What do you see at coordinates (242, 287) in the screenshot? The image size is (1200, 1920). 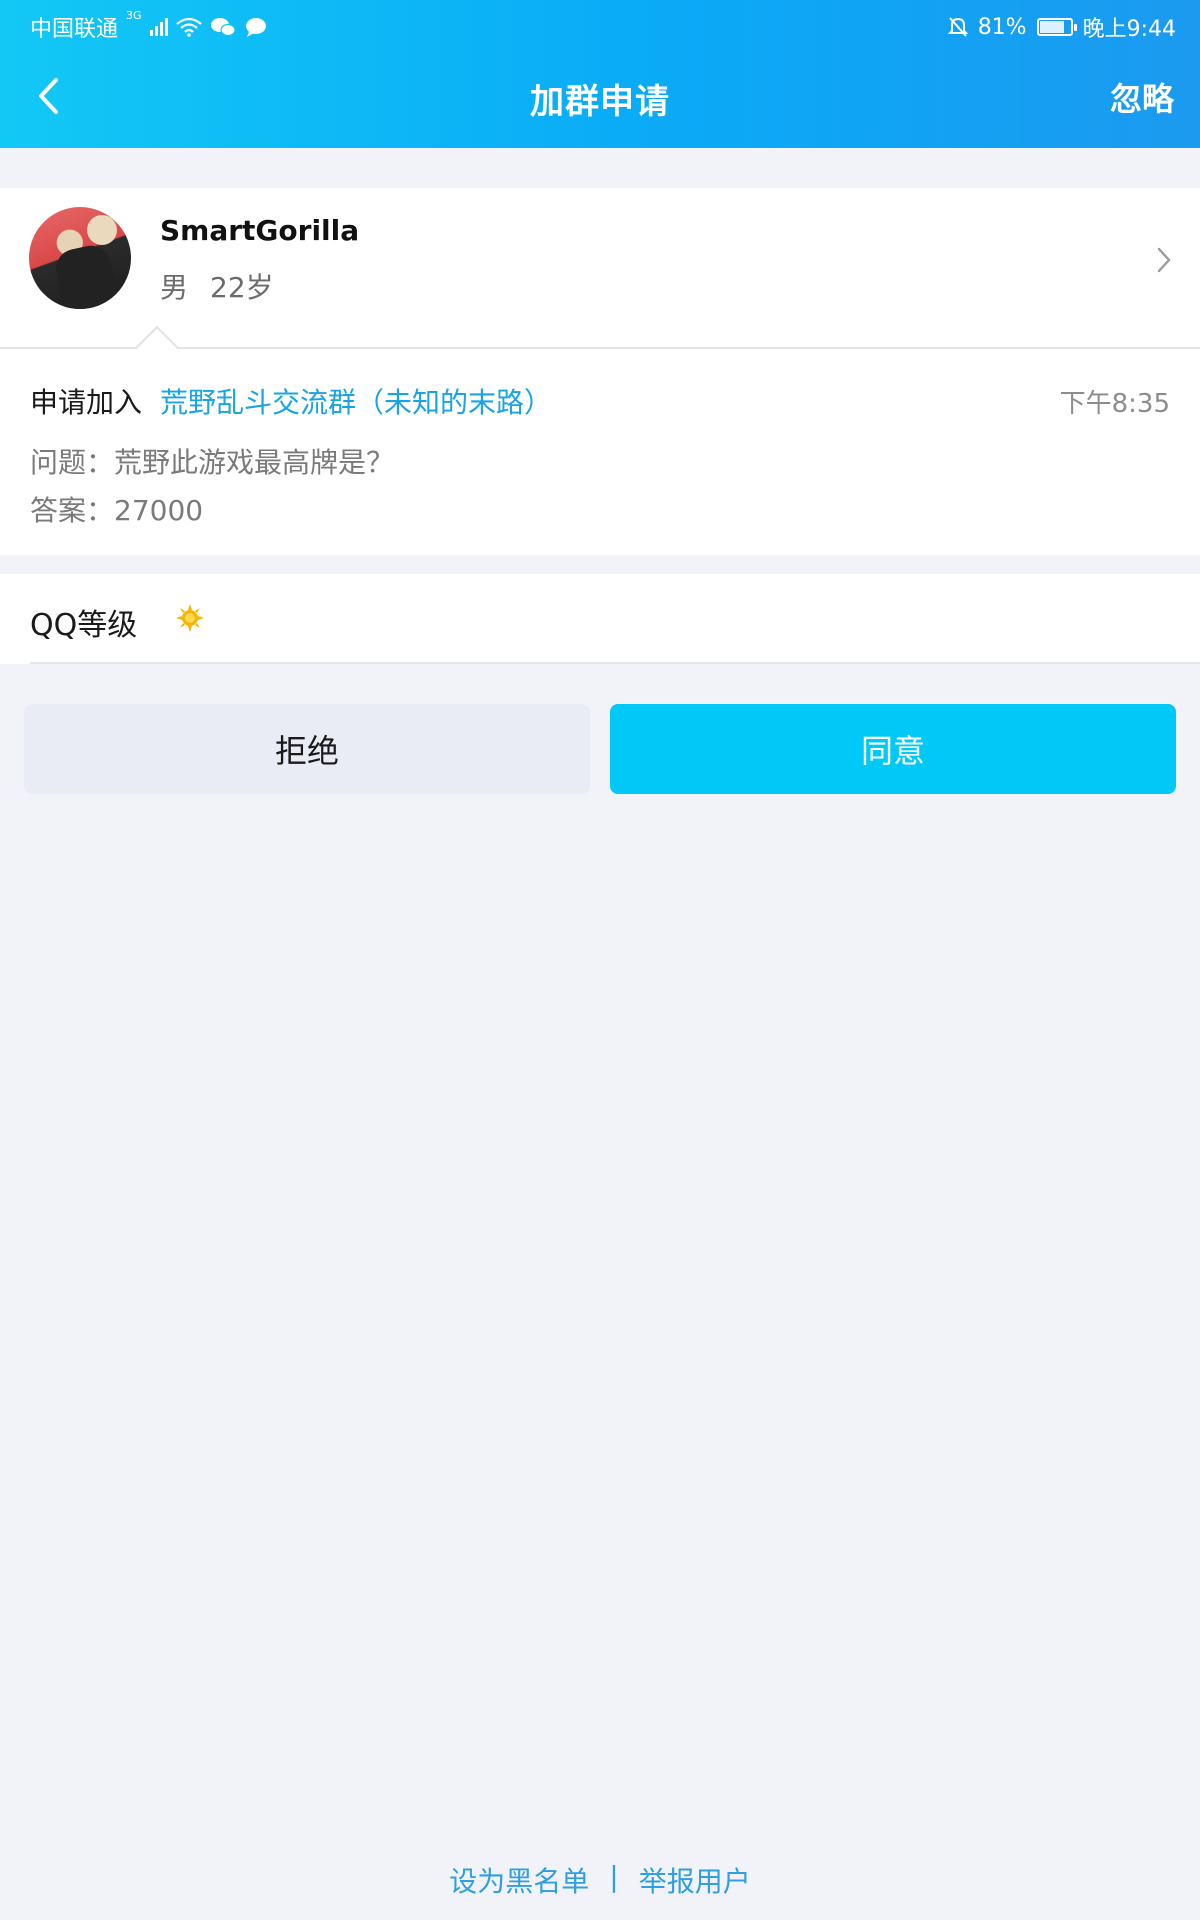 I see `age-label: 22岁` at bounding box center [242, 287].